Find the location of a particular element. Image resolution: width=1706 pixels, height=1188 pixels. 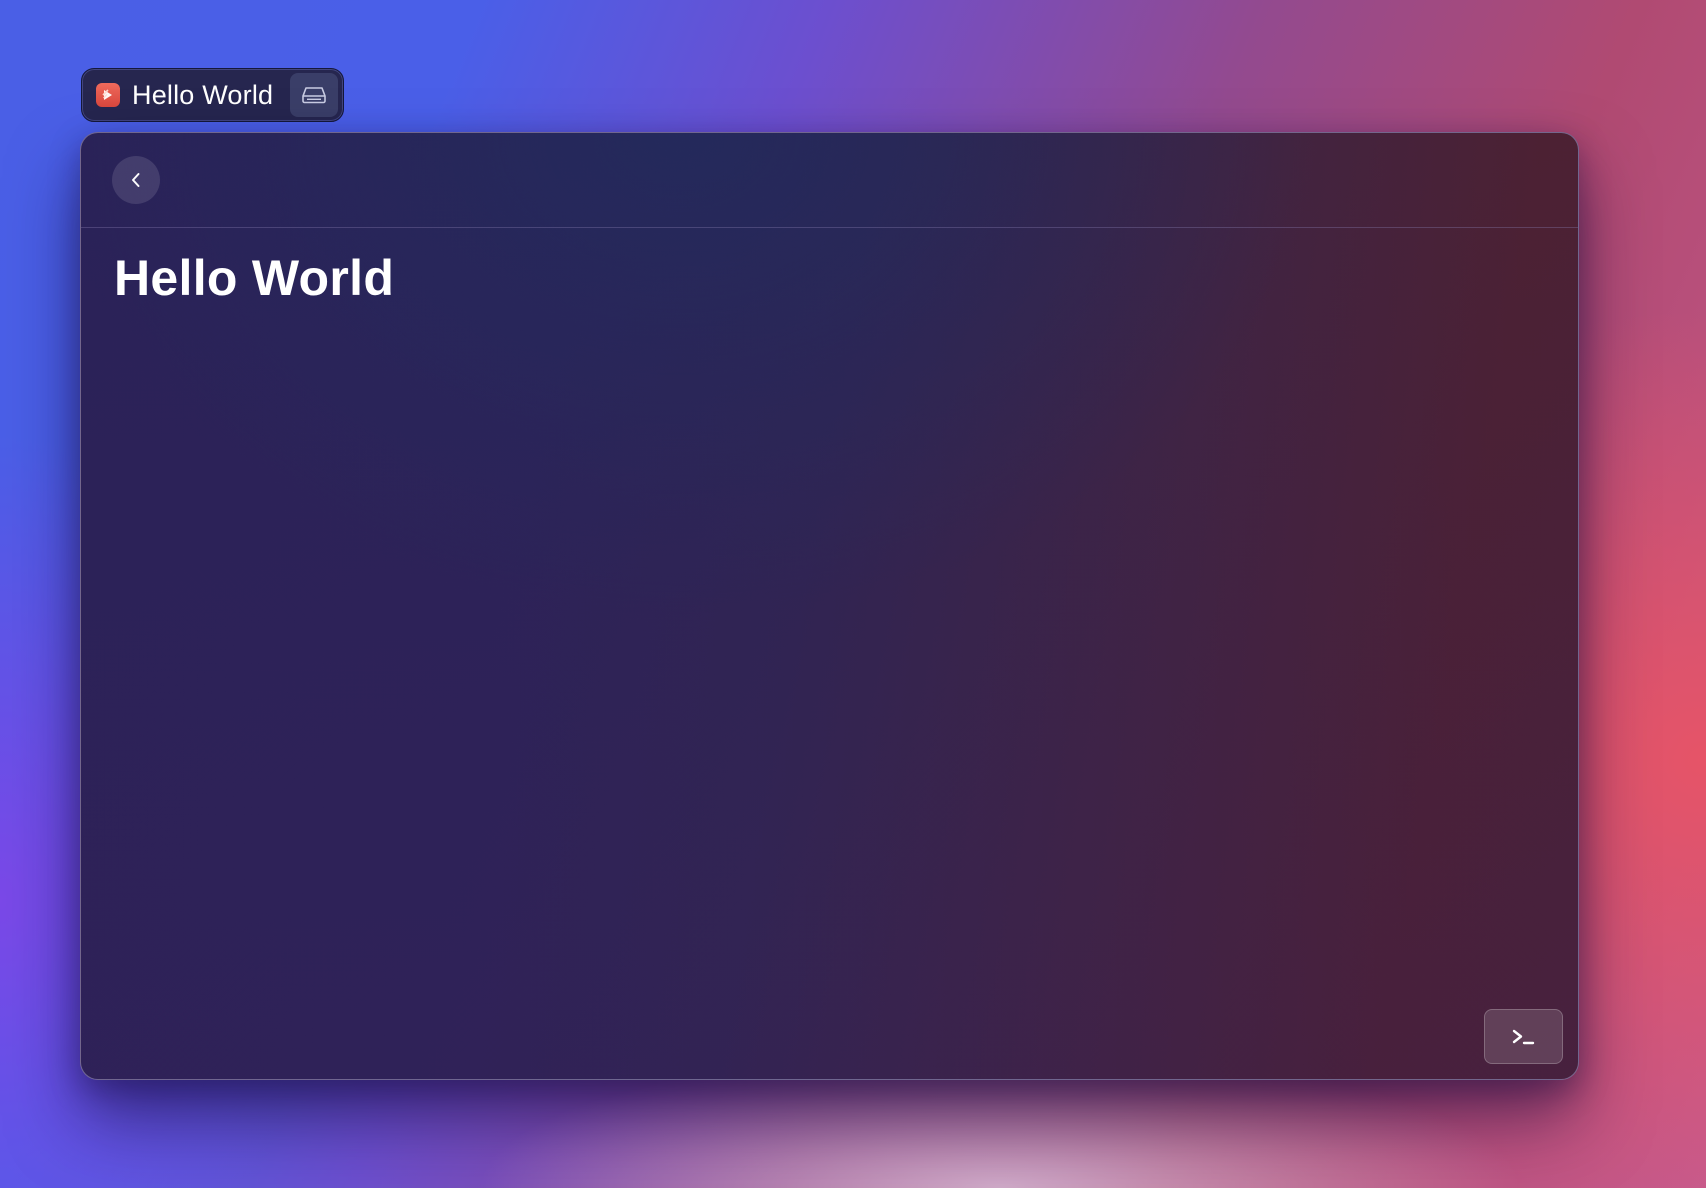

page-title: Hello World is located at coordinates (254, 278).